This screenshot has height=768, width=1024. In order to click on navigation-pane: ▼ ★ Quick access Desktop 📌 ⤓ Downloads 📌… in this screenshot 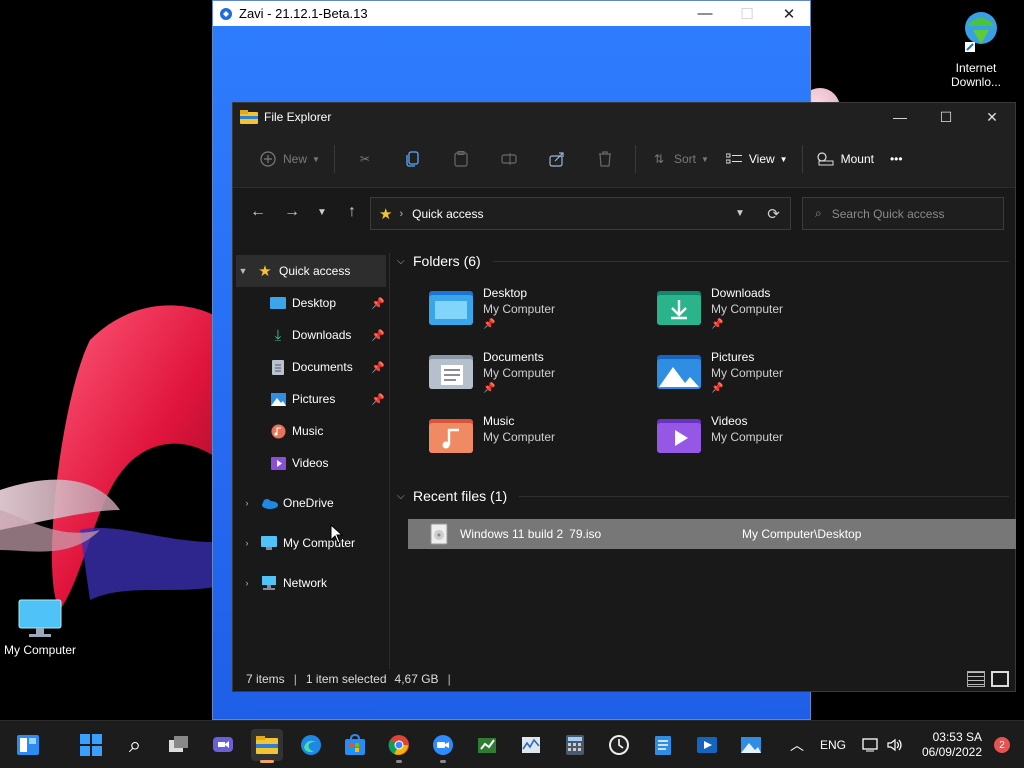, I will do `click(311, 461)`.